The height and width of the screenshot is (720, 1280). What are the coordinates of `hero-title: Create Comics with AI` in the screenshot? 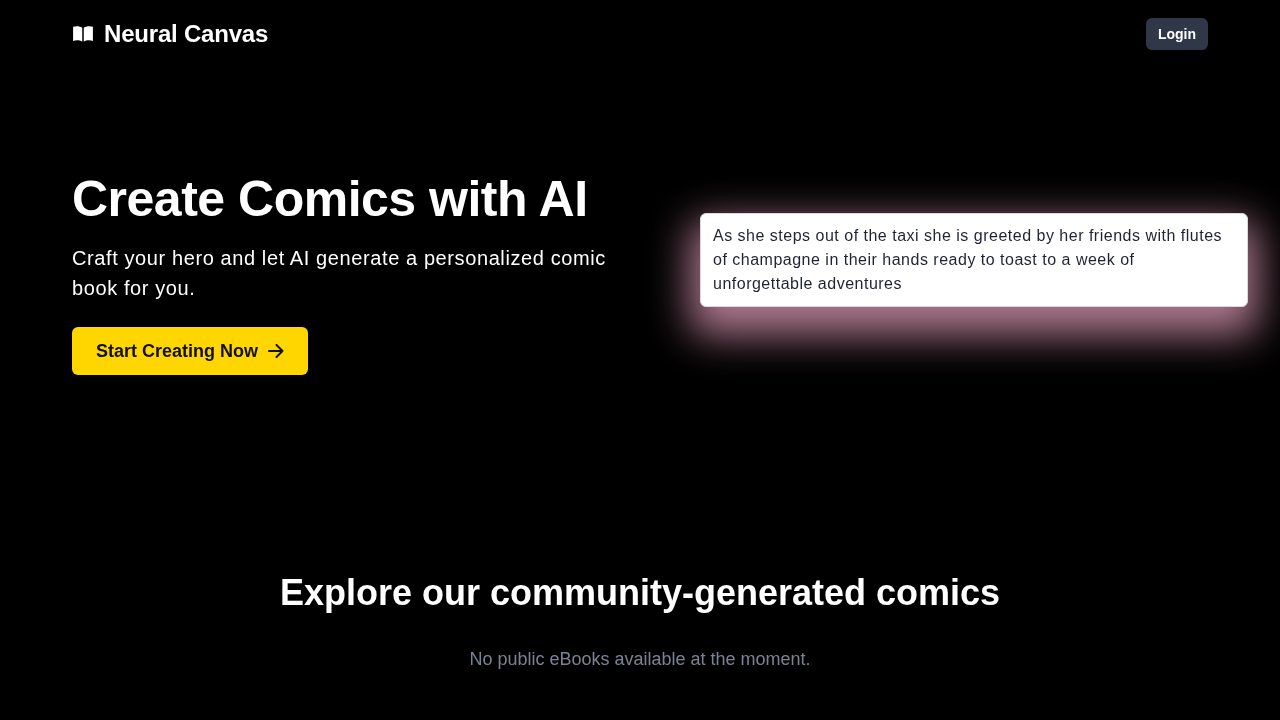 It's located at (330, 199).